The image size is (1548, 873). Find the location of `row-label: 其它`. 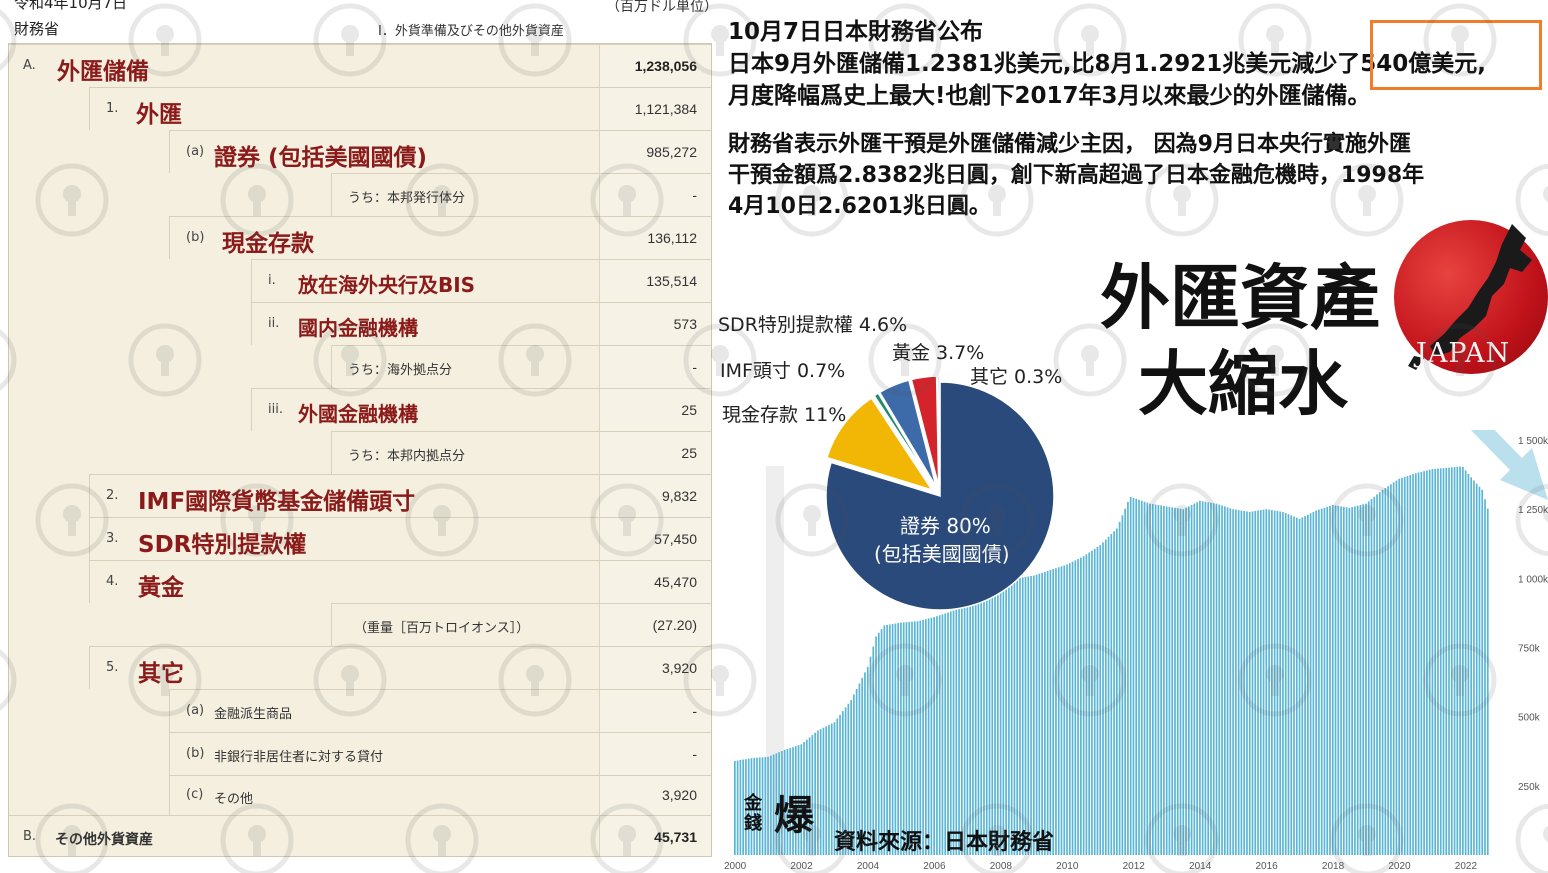

row-label: 其它 is located at coordinates (161, 673).